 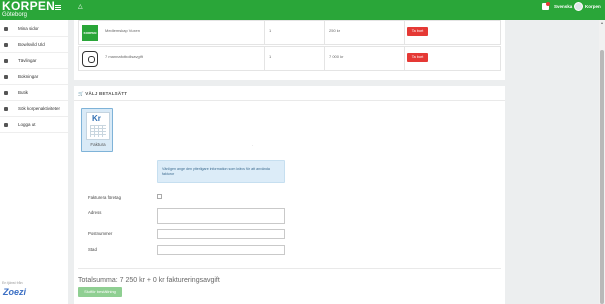 I want to click on payment-option-invoice: Kr Faktura, so click(x=97, y=130).